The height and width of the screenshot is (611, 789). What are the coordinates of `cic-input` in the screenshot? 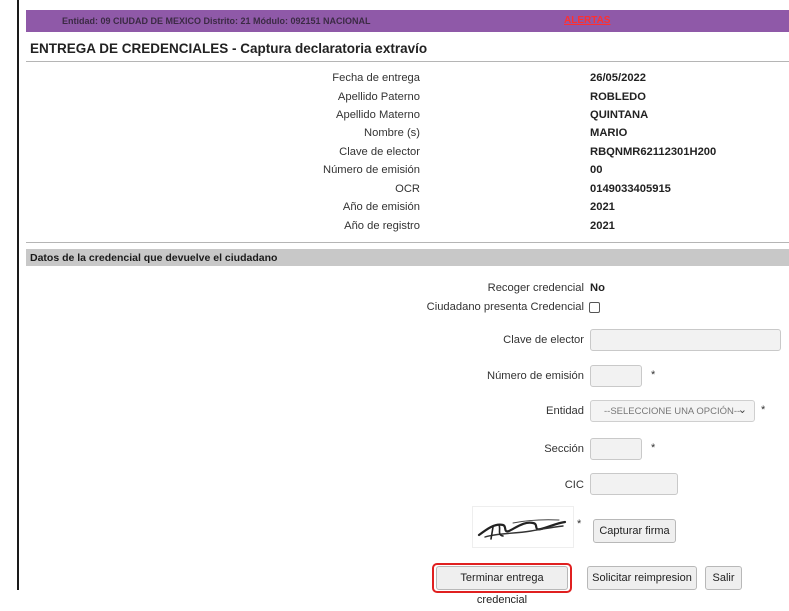 It's located at (634, 484).